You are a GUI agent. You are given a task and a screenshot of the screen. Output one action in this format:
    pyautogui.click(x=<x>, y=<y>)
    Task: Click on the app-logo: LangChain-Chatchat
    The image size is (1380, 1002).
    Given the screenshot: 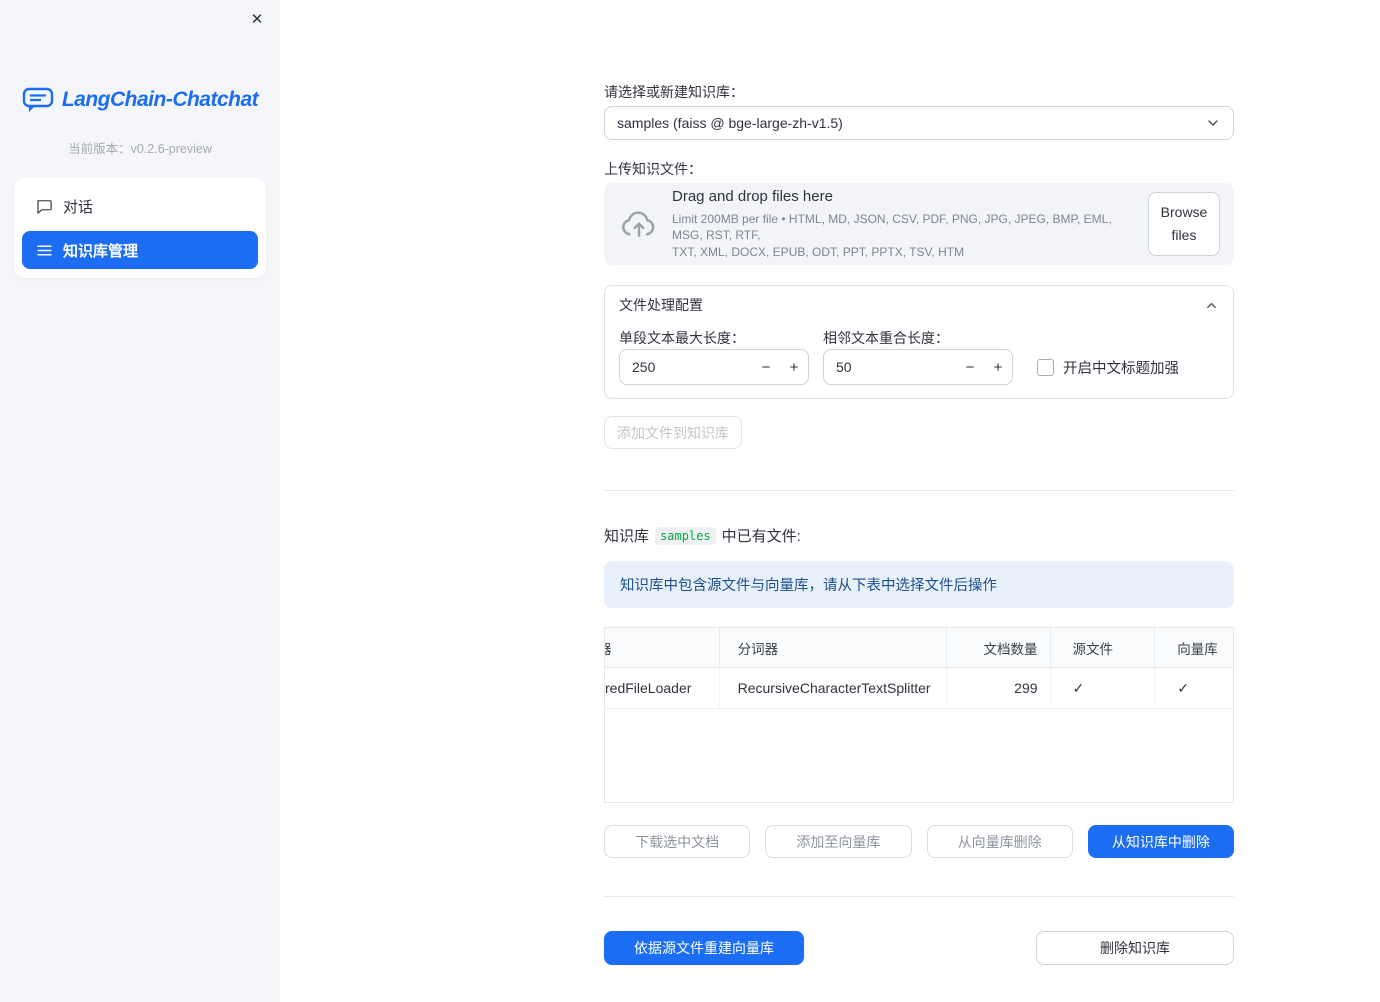 What is the action you would take?
    pyautogui.click(x=140, y=100)
    